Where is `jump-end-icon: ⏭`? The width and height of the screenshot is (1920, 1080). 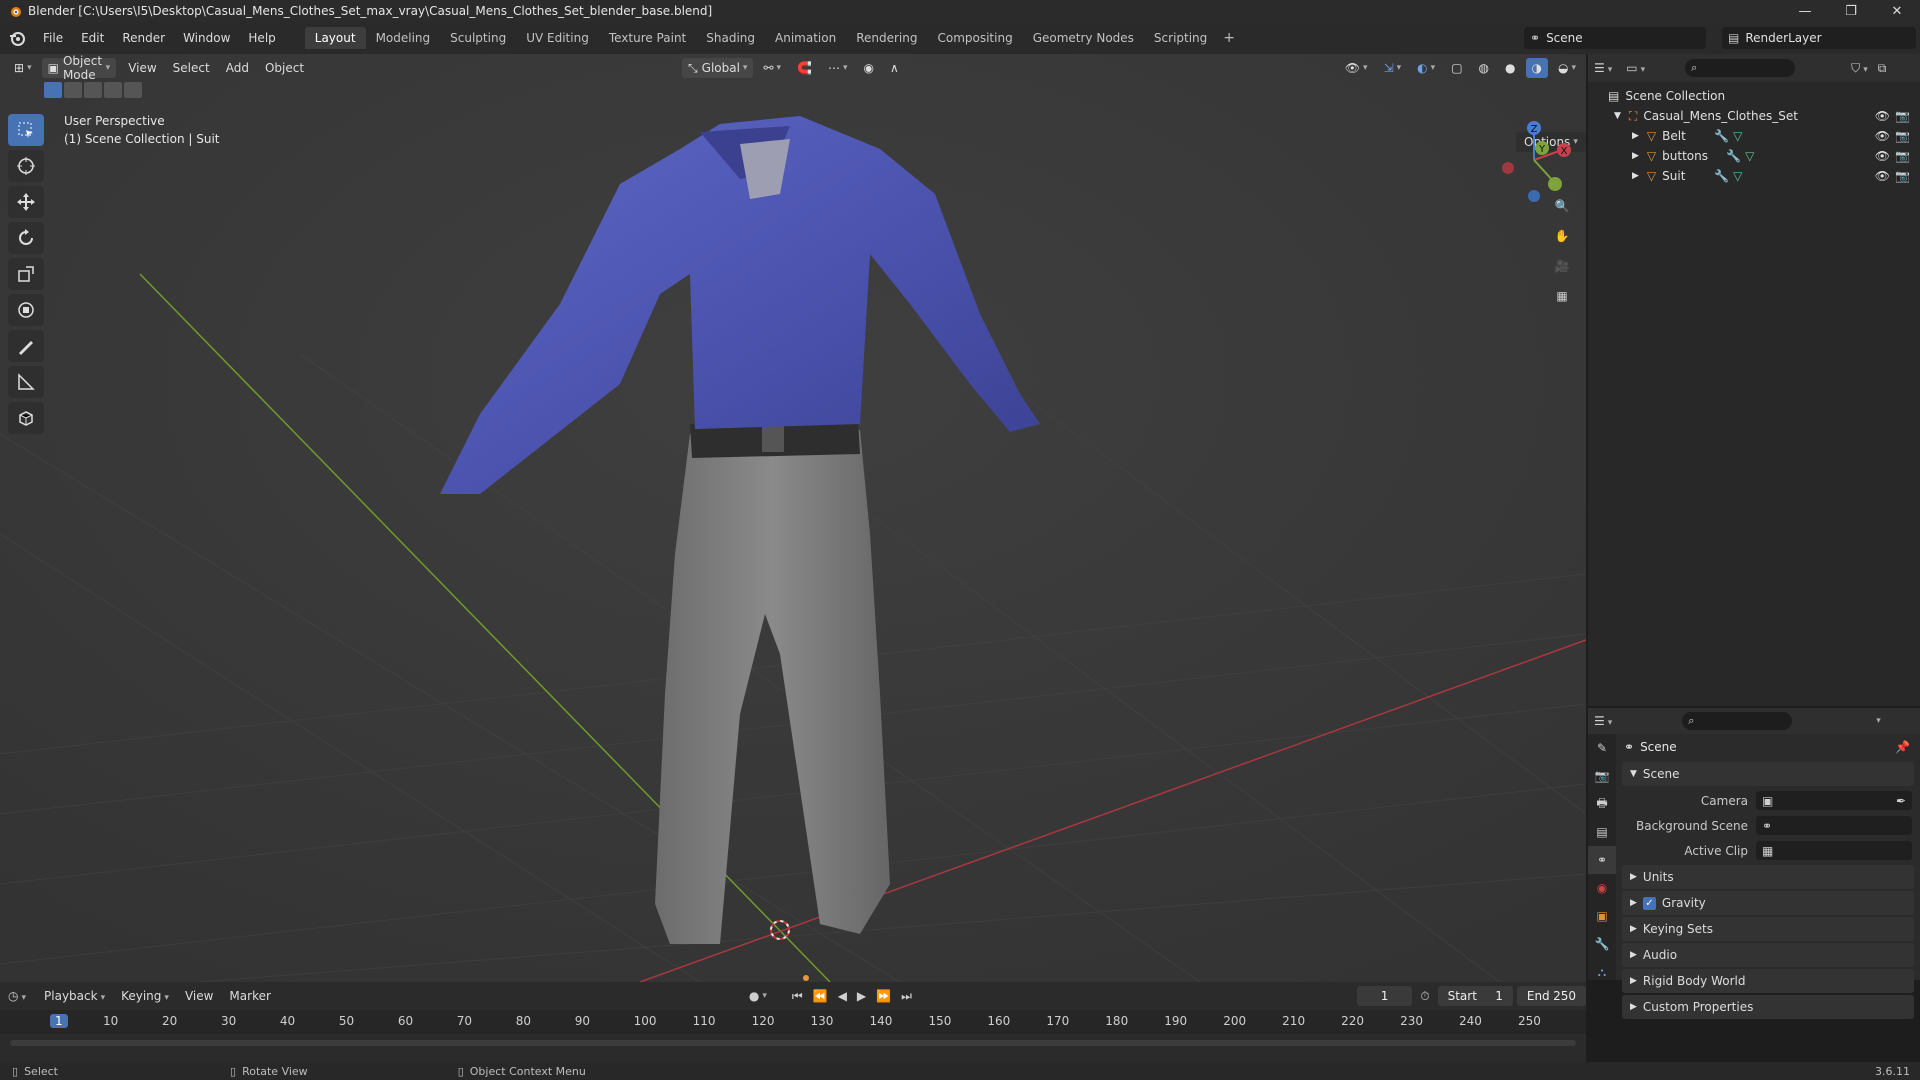
jump-end-icon: ⏭ is located at coordinates (906, 996).